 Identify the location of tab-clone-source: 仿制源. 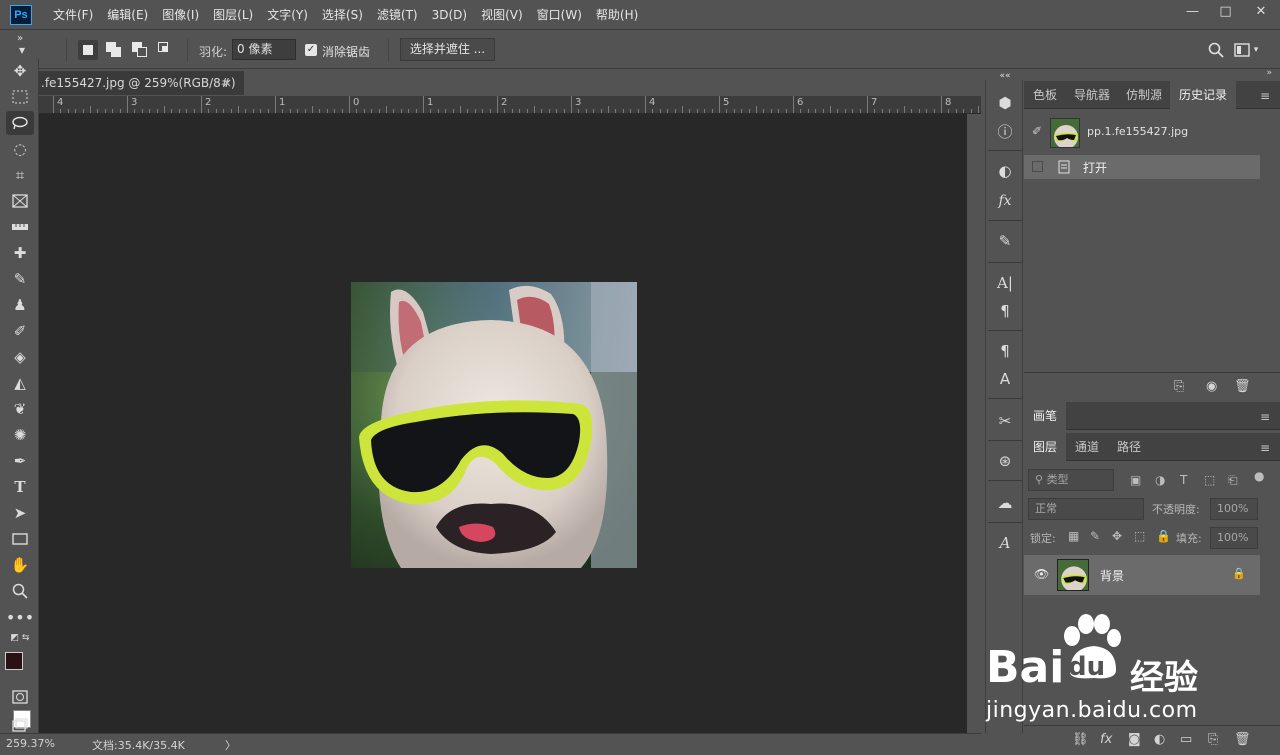
(1144, 95).